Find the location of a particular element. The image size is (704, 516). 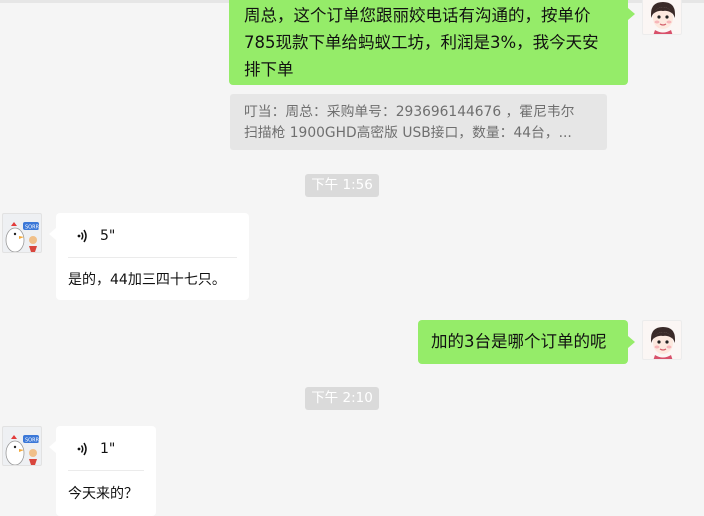

voice-transcript: 是的，44加三四十七只。 is located at coordinates (147, 280).